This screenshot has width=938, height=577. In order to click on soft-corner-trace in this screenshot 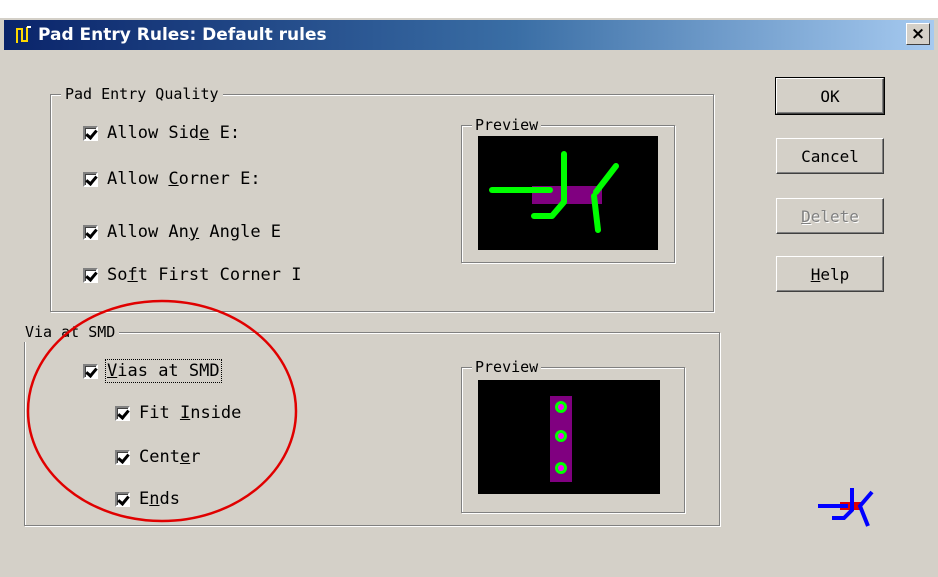, I will do `click(596, 213)`.